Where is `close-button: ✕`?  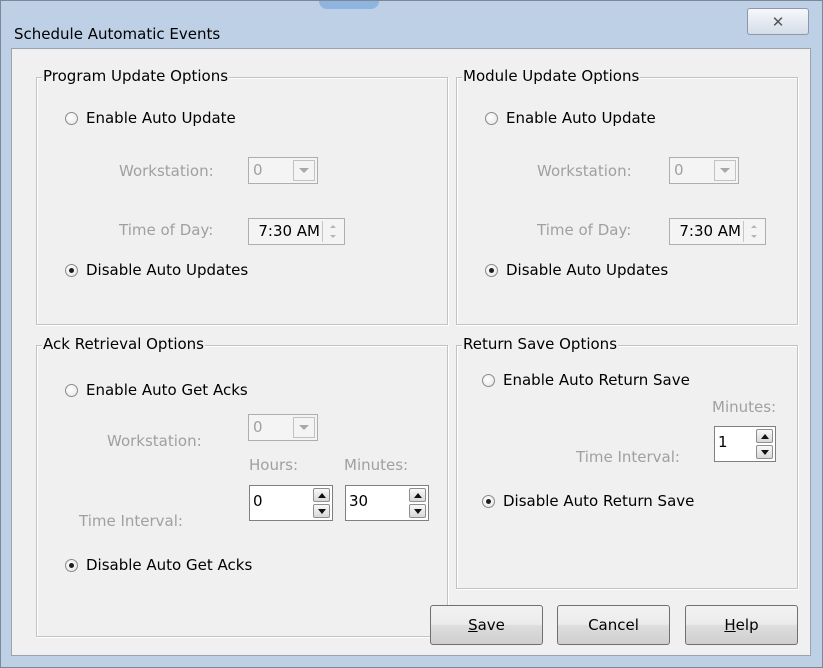 close-button: ✕ is located at coordinates (778, 21).